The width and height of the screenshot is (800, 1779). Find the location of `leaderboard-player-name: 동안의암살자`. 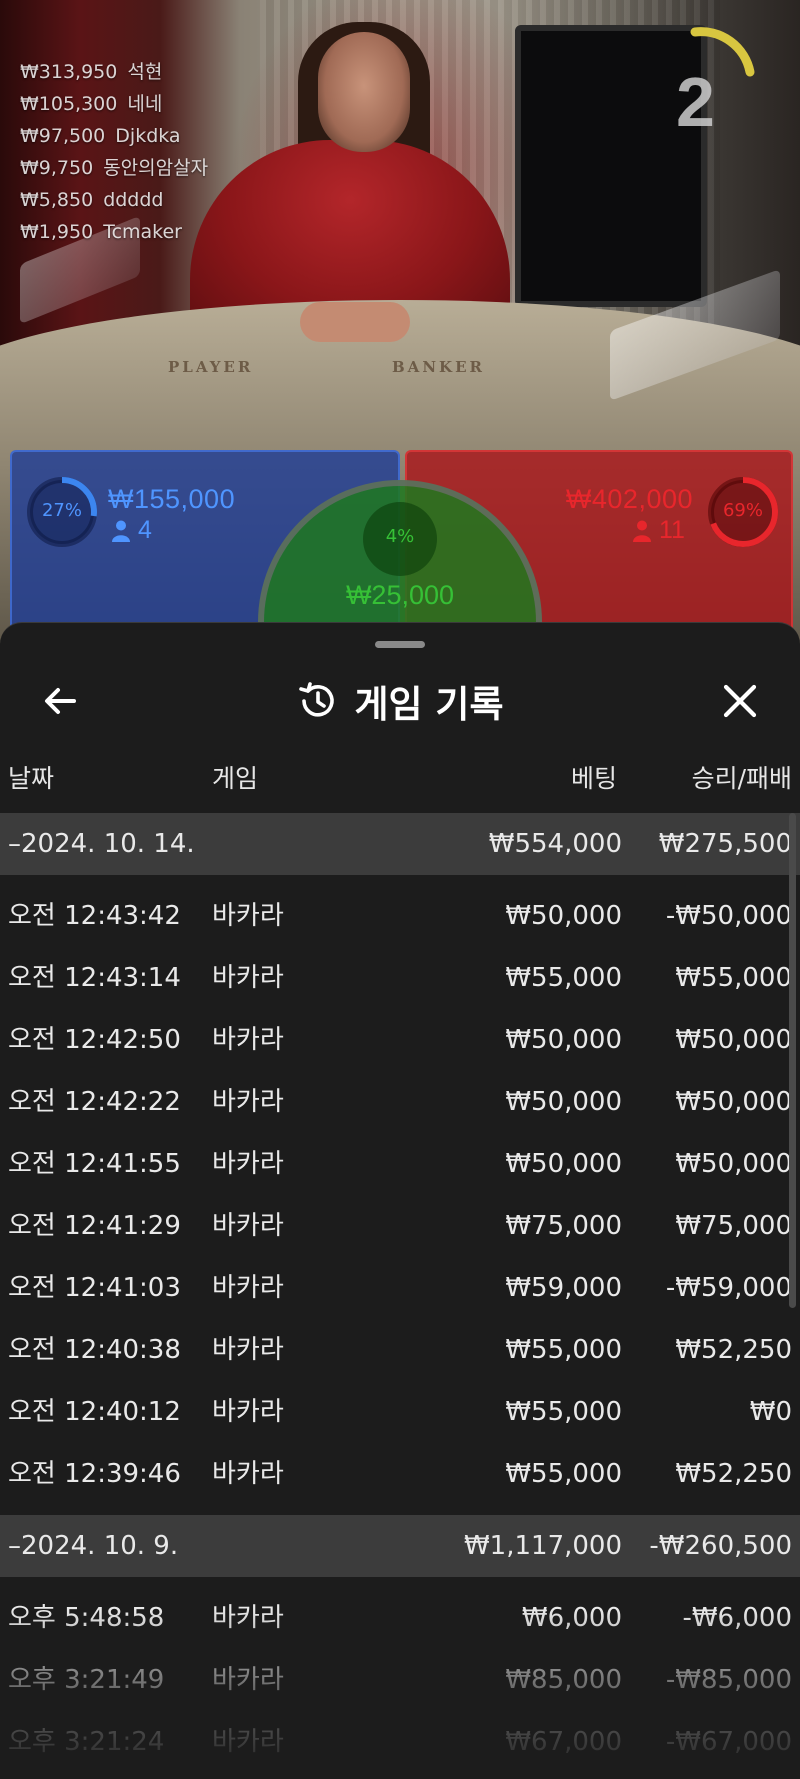

leaderboard-player-name: 동안의암살자 is located at coordinates (156, 168).